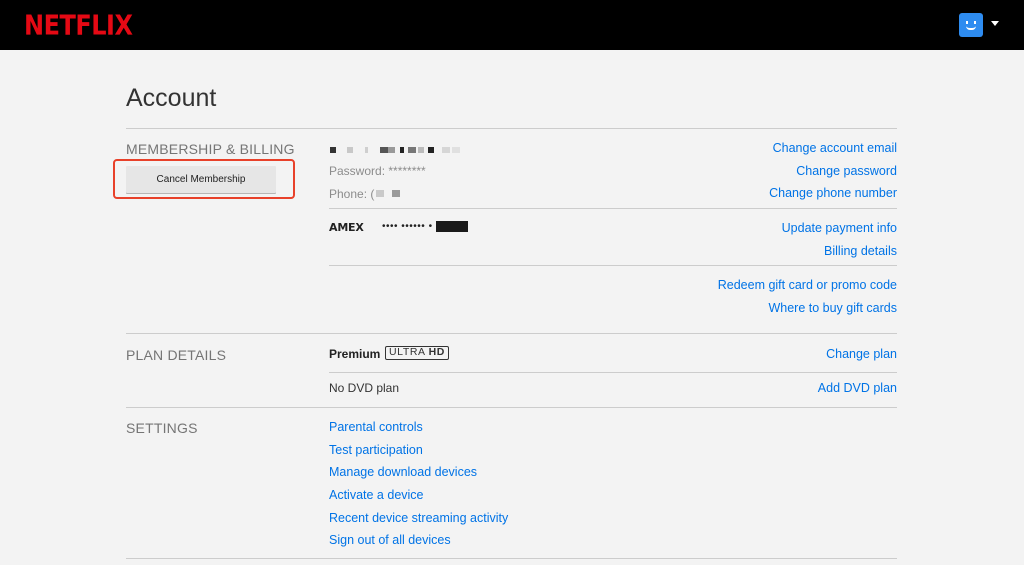 This screenshot has width=1024, height=565. Describe the element at coordinates (833, 193) in the screenshot. I see `change-phone-number-link: Change phone number` at that location.